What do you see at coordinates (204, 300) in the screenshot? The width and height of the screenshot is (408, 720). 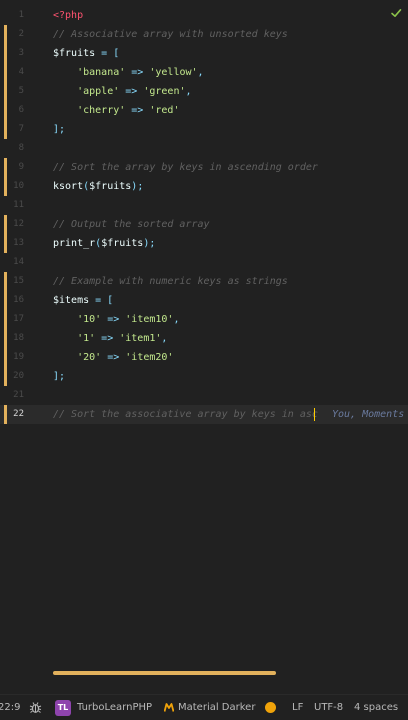 I see `code-line: 16 $items = [` at bounding box center [204, 300].